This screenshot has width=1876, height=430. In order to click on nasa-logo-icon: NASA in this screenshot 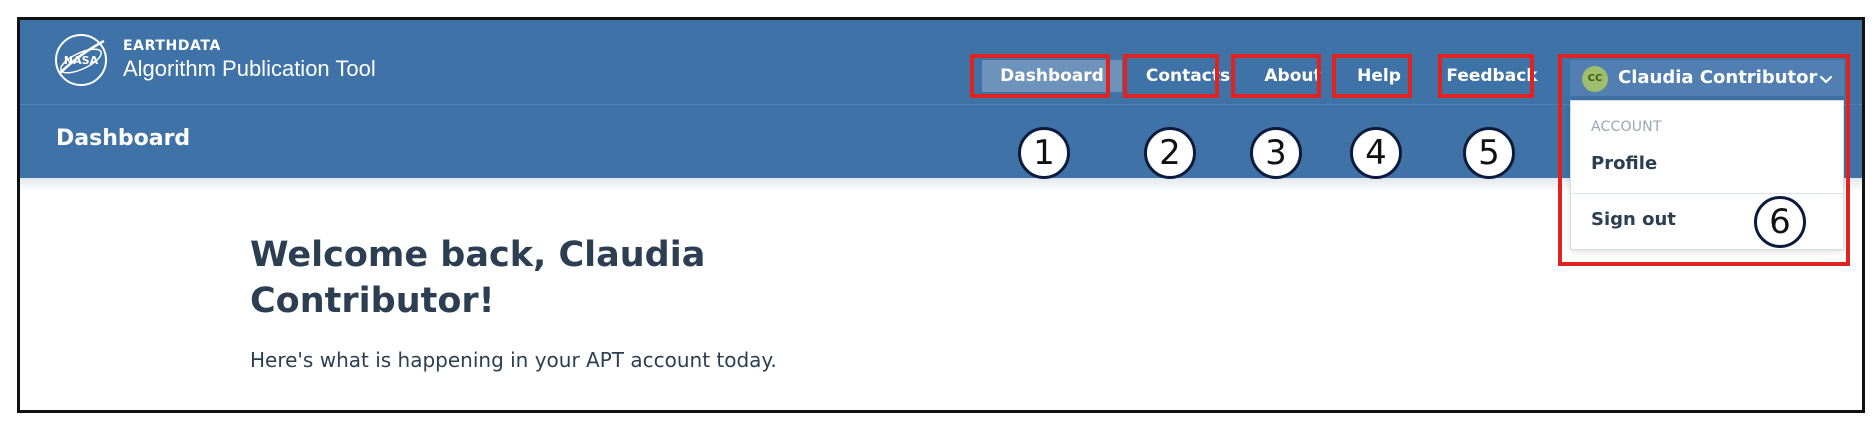, I will do `click(81, 60)`.